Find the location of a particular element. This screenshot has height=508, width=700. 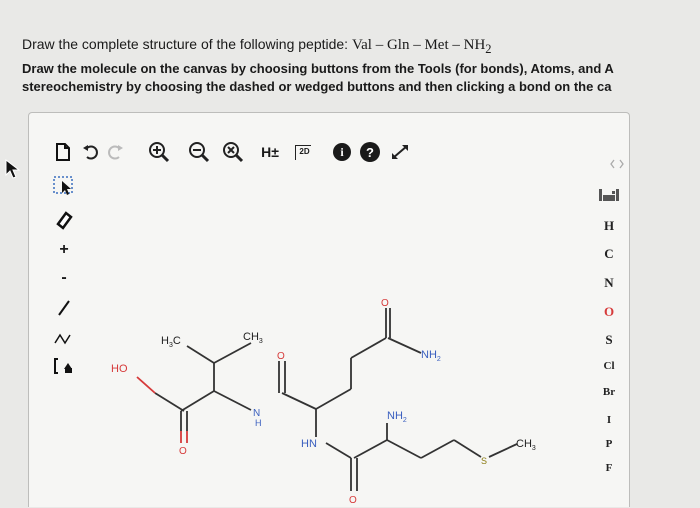

mouse-cursor-icon is located at coordinates (13, 168).